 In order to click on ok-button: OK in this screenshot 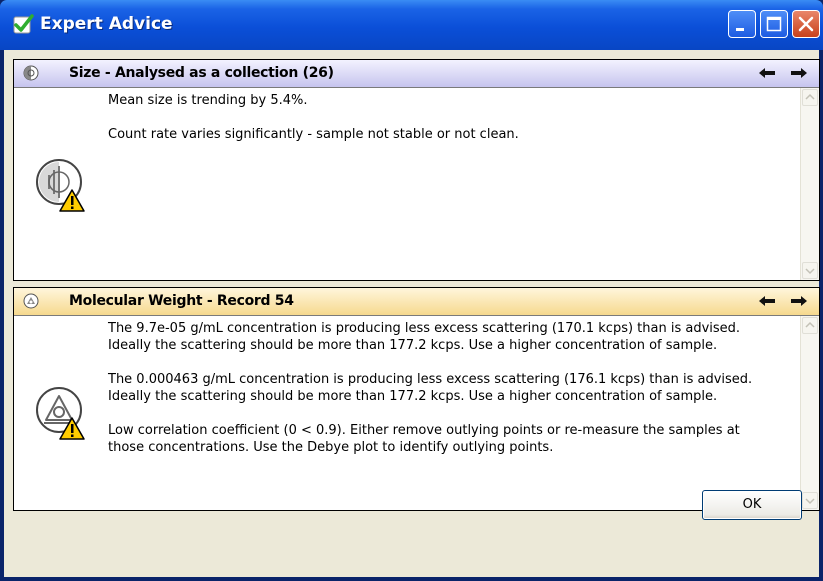, I will do `click(752, 505)`.